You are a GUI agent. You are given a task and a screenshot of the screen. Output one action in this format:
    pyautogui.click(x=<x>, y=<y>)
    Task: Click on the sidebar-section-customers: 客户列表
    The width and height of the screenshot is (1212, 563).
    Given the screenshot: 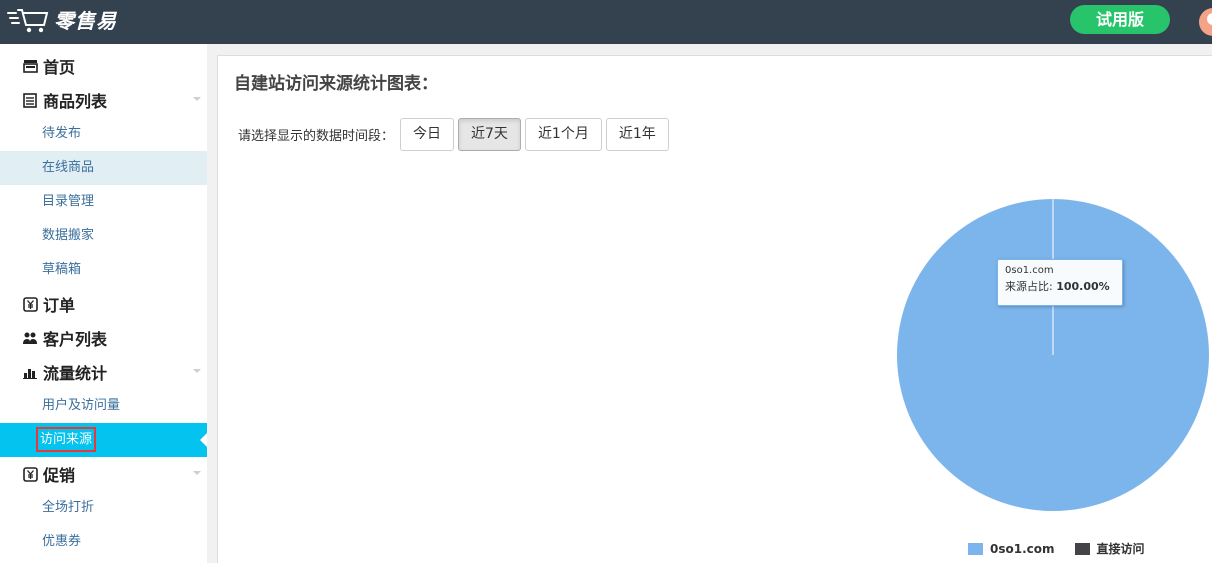 What is the action you would take?
    pyautogui.click(x=103, y=338)
    